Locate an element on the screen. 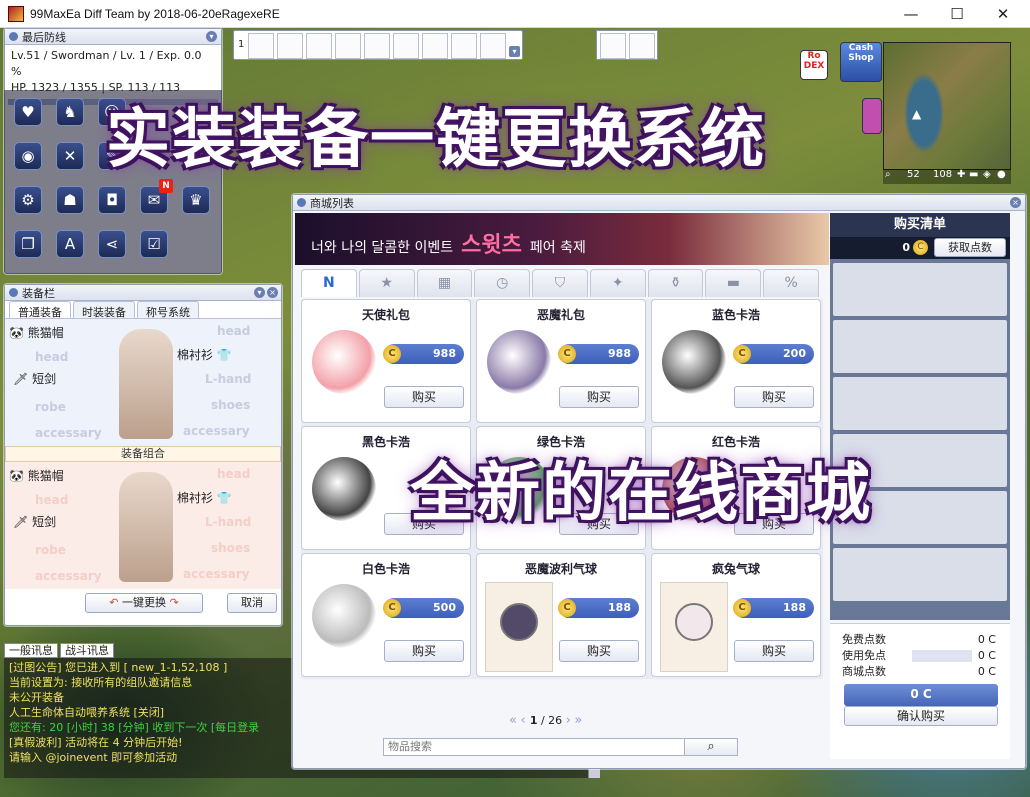  slot-label: shoes is located at coordinates (231, 405).